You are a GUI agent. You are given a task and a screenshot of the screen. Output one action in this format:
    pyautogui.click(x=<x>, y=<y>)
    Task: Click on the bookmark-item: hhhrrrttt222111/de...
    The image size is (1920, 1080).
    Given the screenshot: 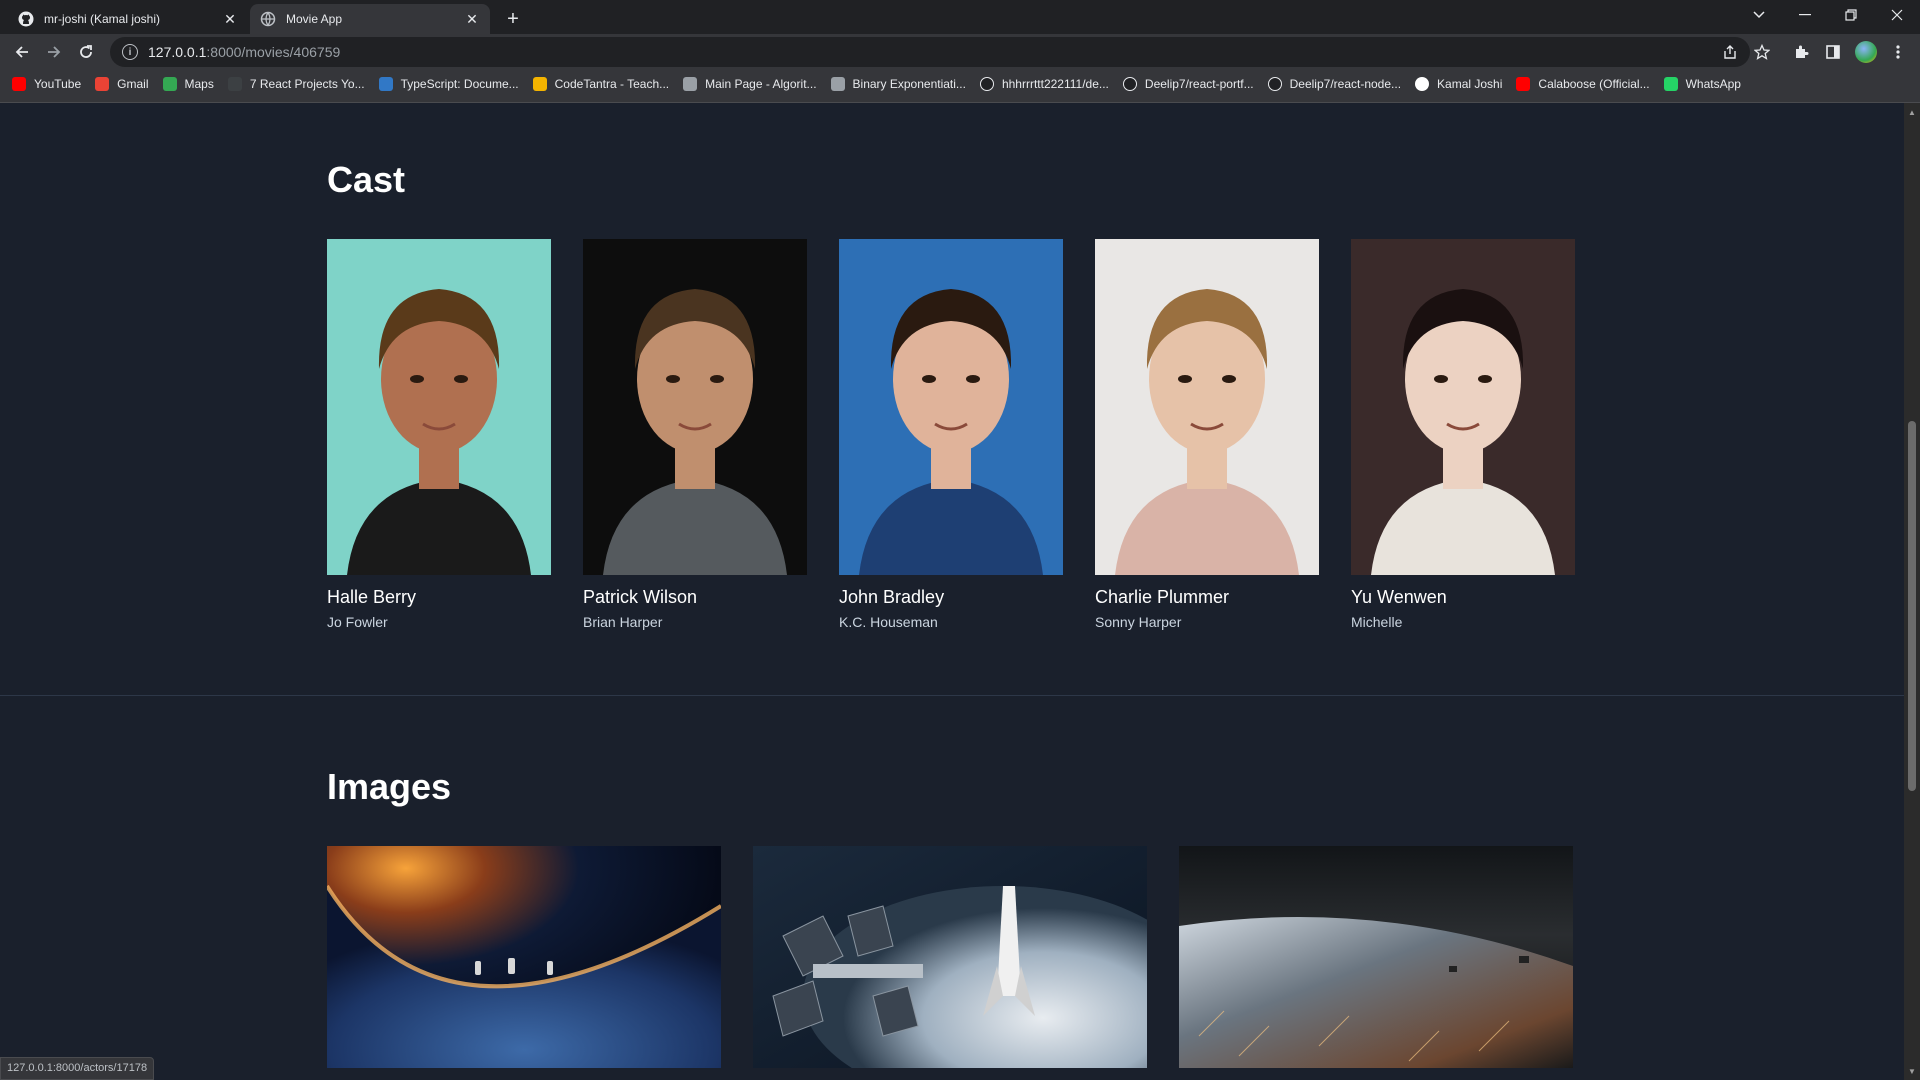 What is the action you would take?
    pyautogui.click(x=1044, y=84)
    